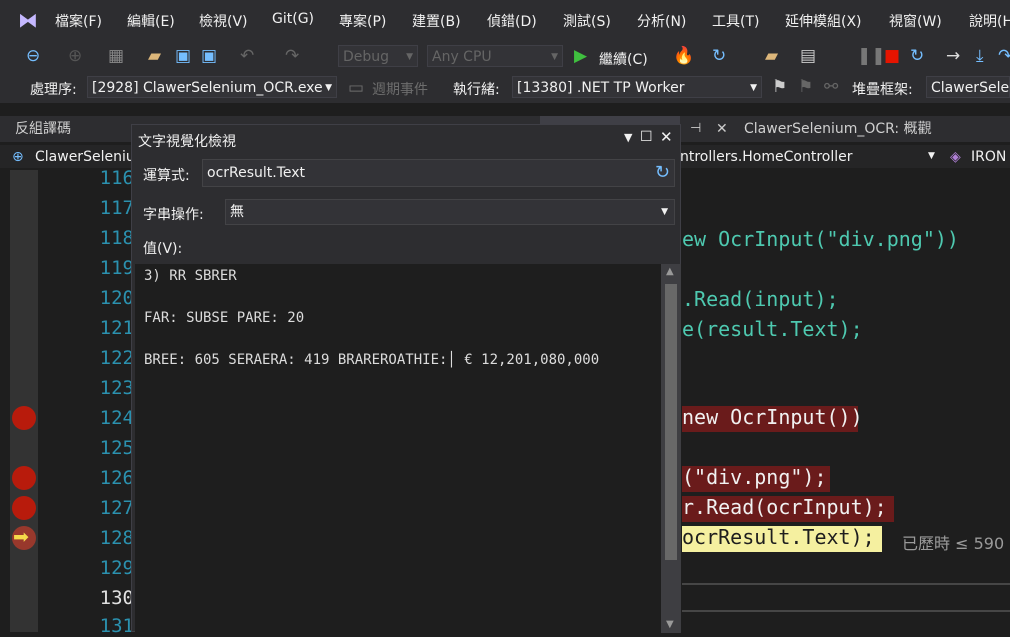  What do you see at coordinates (362, 21) in the screenshot?
I see `menu-project: 專案(P)` at bounding box center [362, 21].